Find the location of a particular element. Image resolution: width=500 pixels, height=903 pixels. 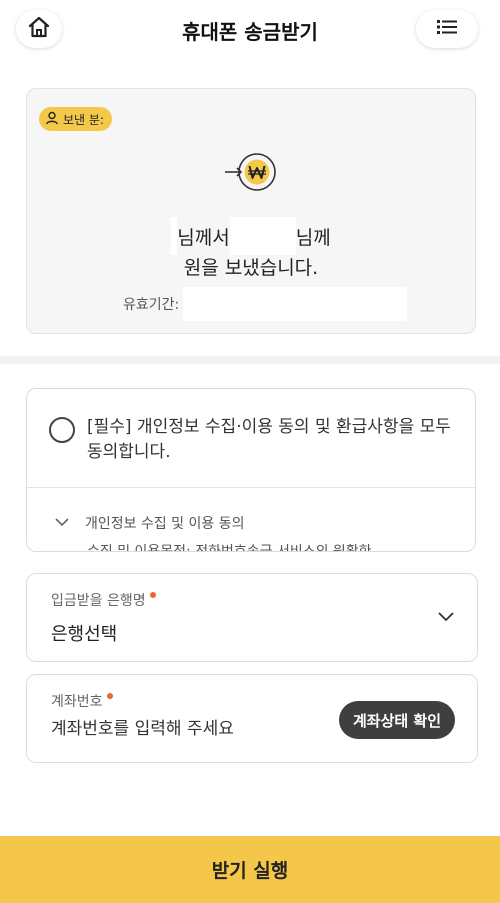

won-coin-icon is located at coordinates (253, 172).